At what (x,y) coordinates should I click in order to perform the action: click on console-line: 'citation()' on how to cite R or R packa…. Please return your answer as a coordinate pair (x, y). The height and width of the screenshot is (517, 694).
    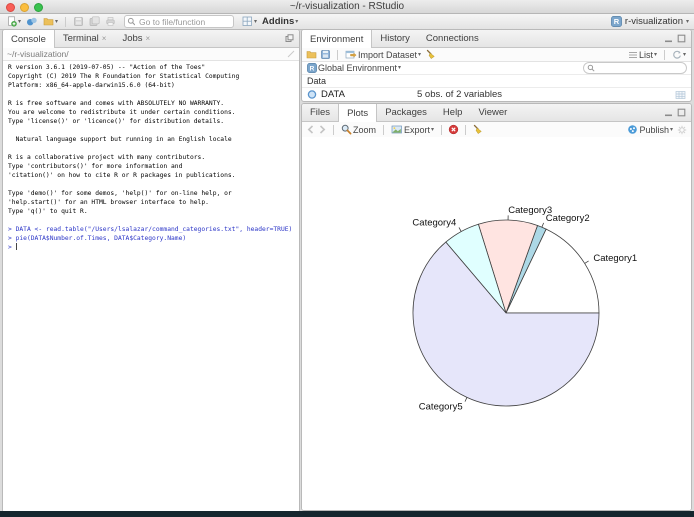
    Looking at the image, I should click on (122, 175).